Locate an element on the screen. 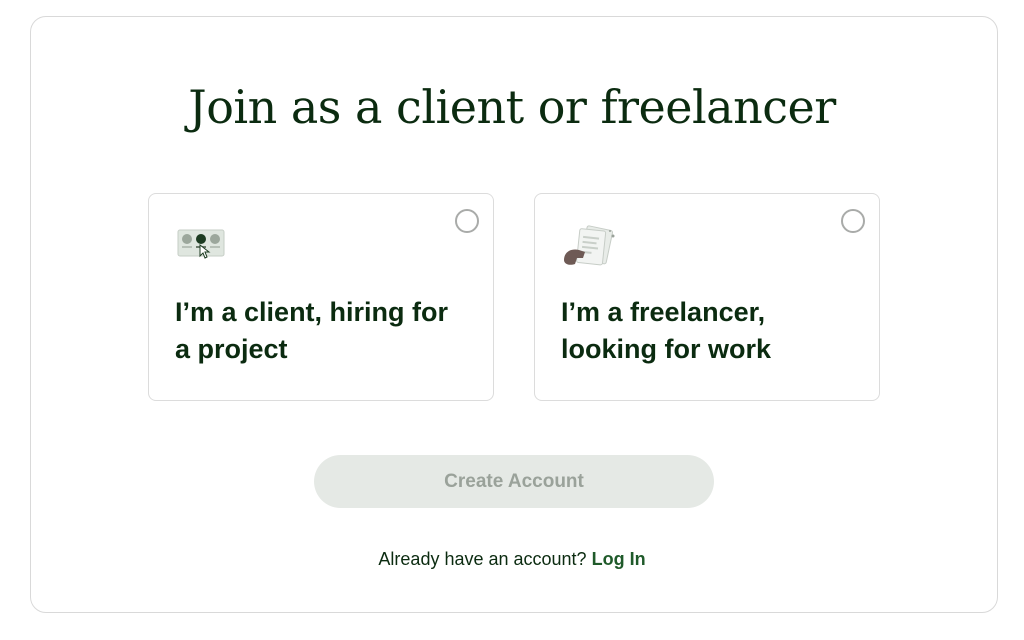 Image resolution: width=1024 pixels, height=640 pixels. hiring-illustration-icon is located at coordinates (202, 244).